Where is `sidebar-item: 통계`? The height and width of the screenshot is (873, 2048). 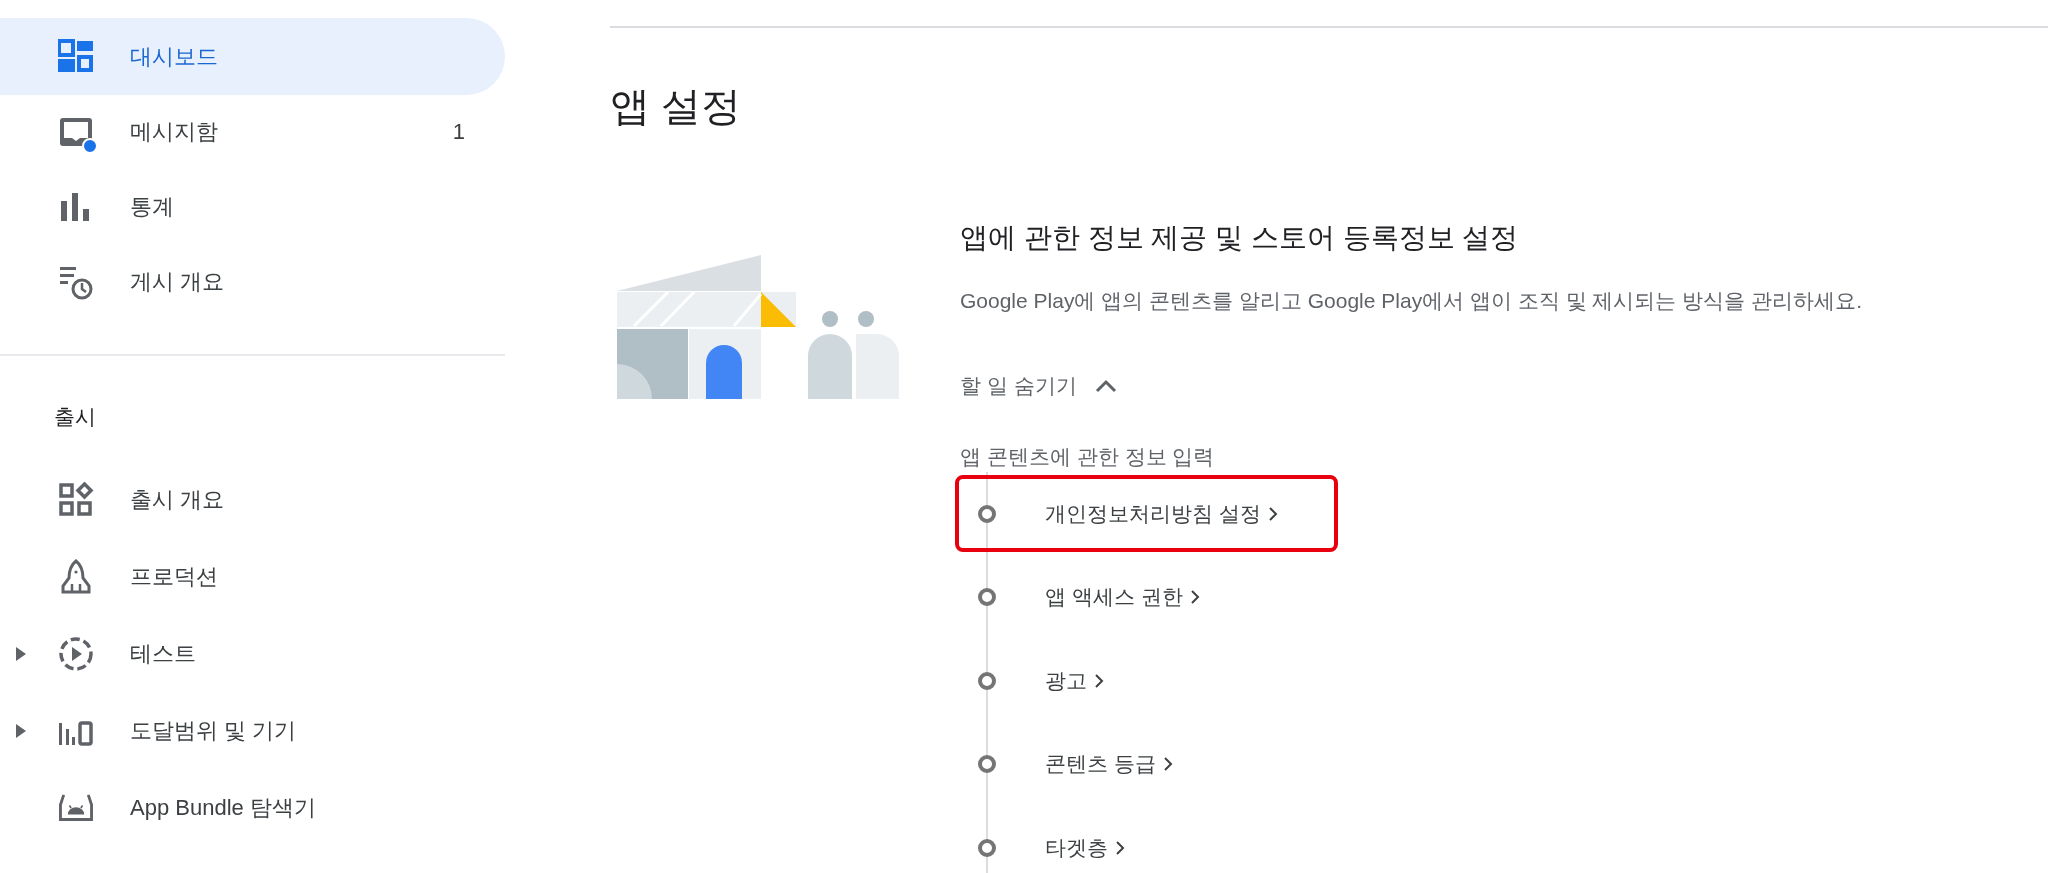
sidebar-item: 통계 is located at coordinates (252, 206).